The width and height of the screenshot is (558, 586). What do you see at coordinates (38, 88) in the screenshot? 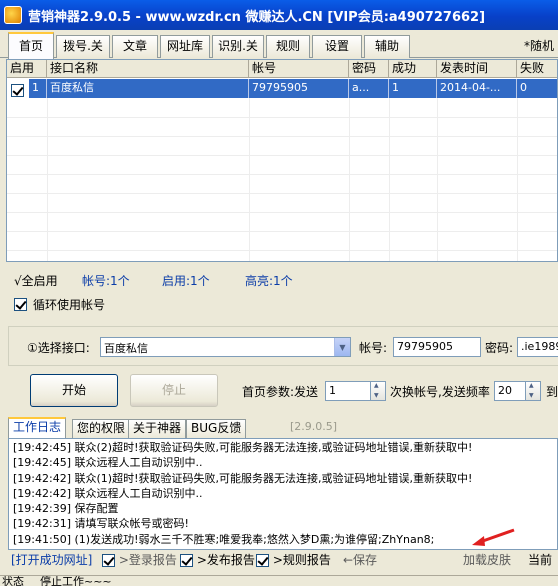
I see `row-index: 1` at bounding box center [38, 88].